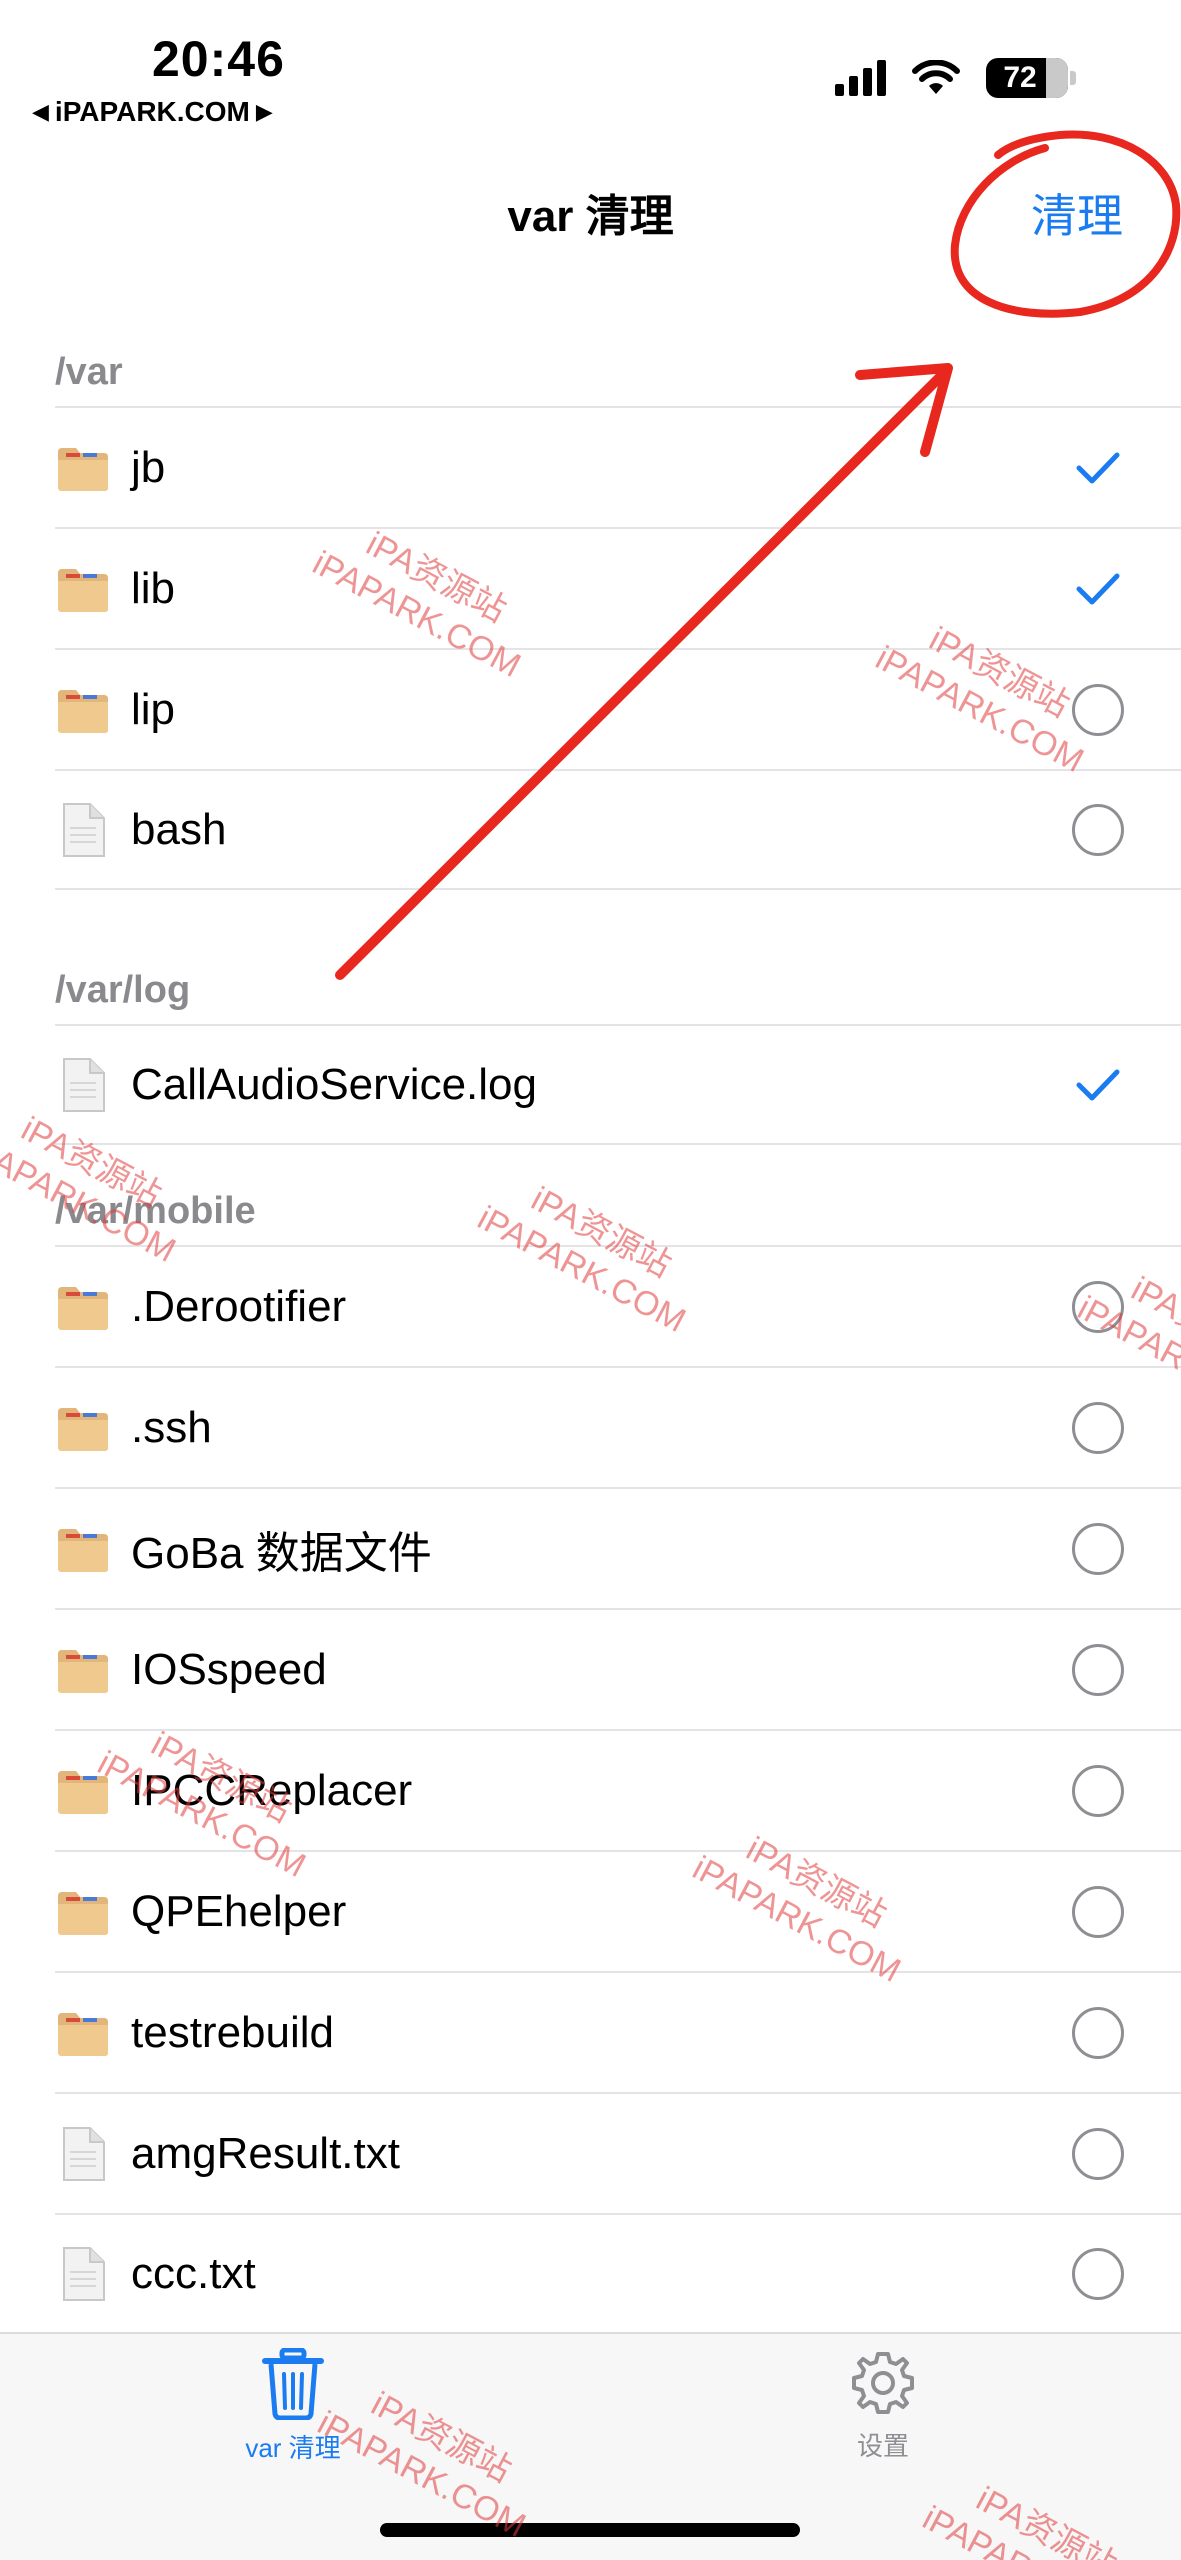  I want to click on navigation-bar: var 清理 清理, so click(590, 205).